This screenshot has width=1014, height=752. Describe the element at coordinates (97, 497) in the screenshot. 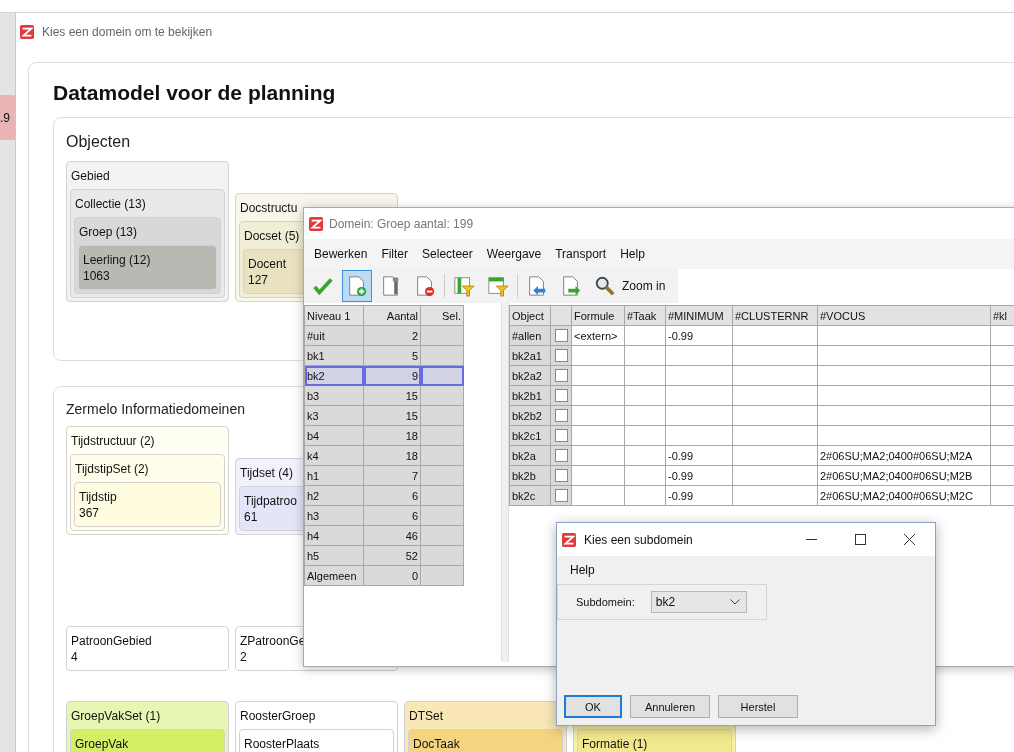

I see `domain-label: Tijdstip` at that location.